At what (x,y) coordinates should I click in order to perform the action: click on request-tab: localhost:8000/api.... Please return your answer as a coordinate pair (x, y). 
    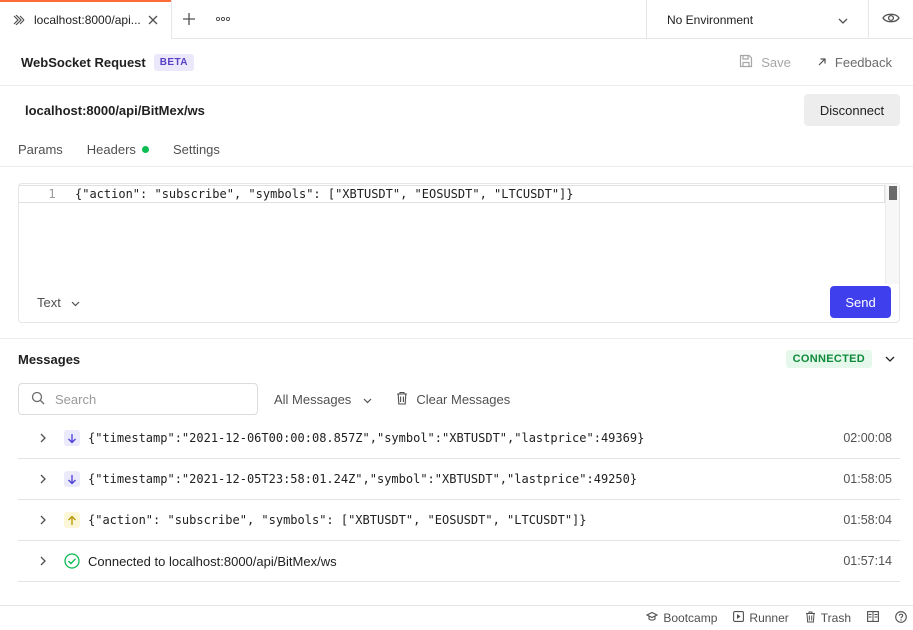
    Looking at the image, I should click on (86, 19).